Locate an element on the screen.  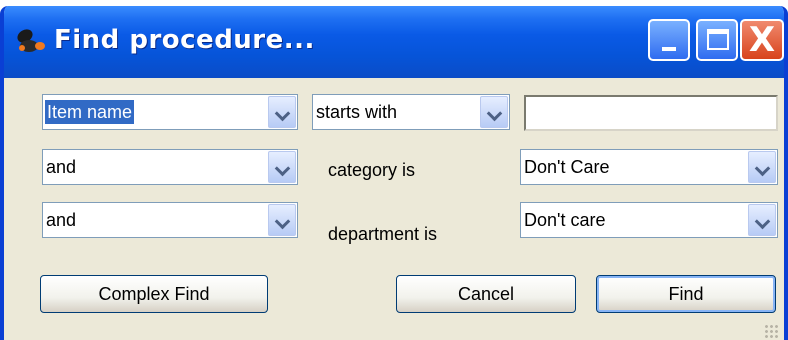
complex-find-button: Complex Find is located at coordinates (154, 294).